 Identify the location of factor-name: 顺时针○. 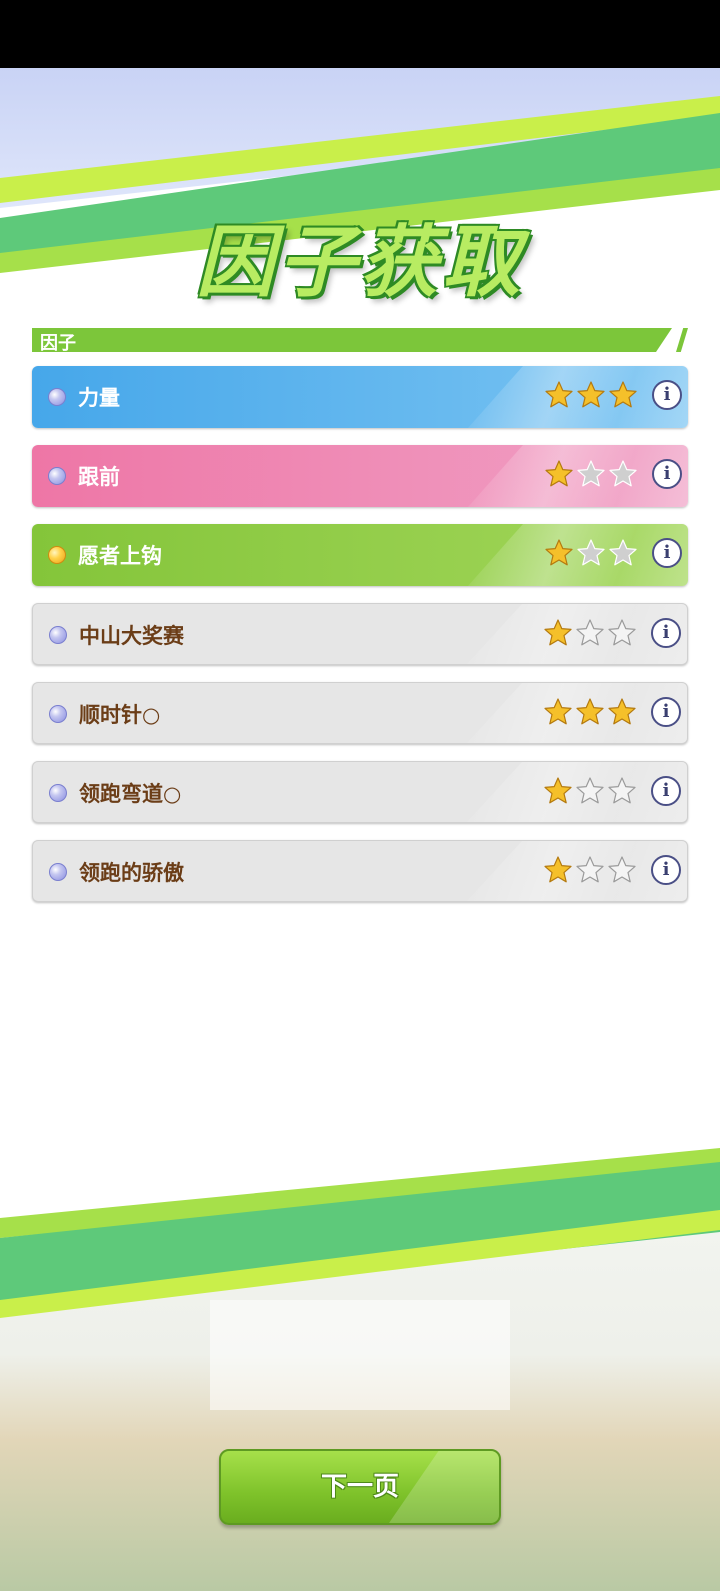
(120, 715).